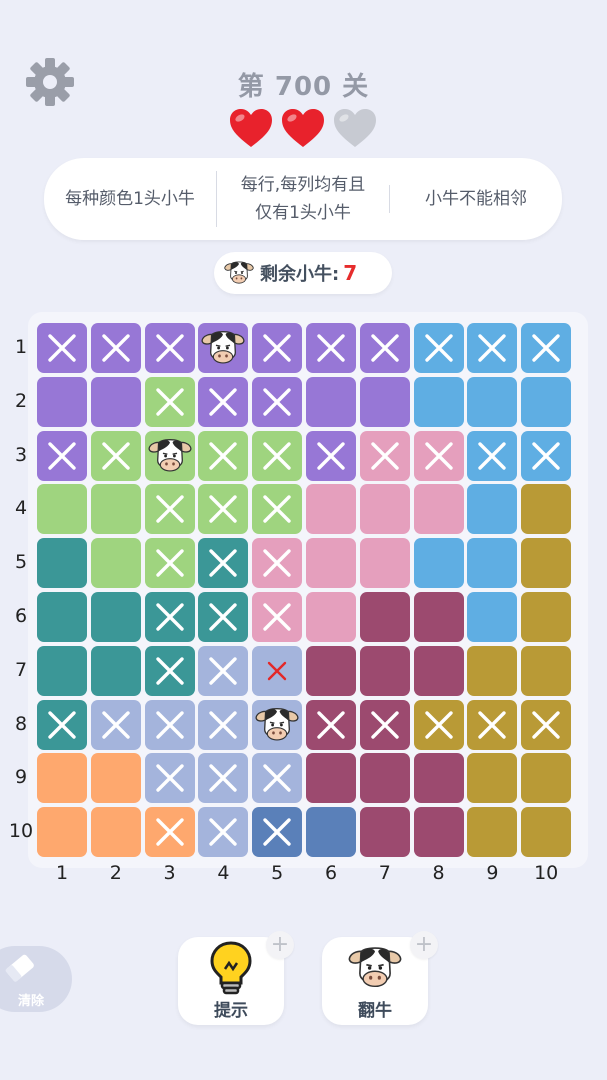  Describe the element at coordinates (236, 978) in the screenshot. I see `hint-button: 提示 +` at that location.